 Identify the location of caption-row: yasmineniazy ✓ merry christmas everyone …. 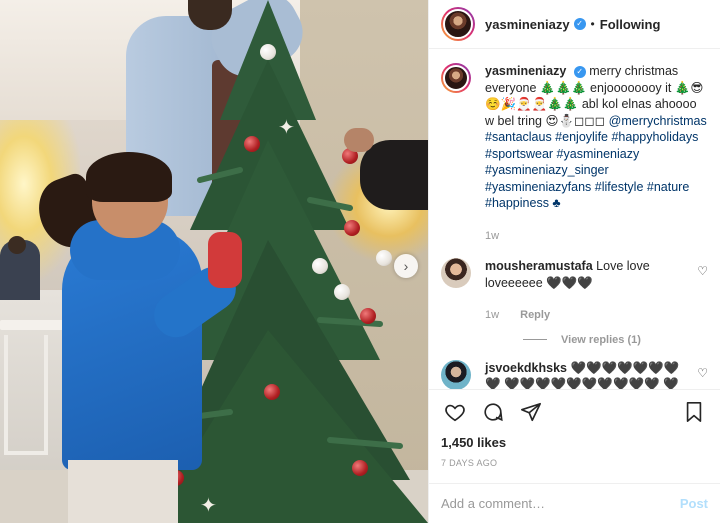
(574, 153).